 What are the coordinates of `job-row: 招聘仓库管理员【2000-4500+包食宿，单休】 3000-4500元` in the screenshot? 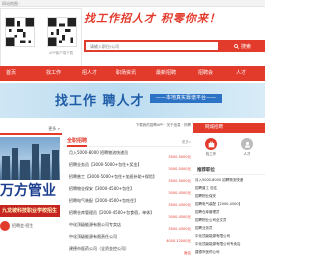 It's located at (127, 215).